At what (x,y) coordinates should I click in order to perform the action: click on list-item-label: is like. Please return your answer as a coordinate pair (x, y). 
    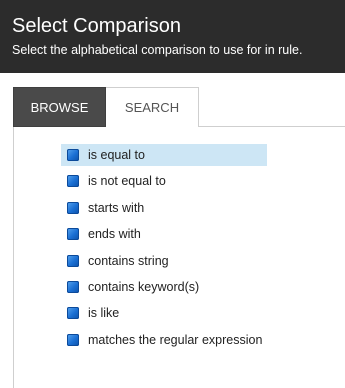
    Looking at the image, I should click on (104, 313).